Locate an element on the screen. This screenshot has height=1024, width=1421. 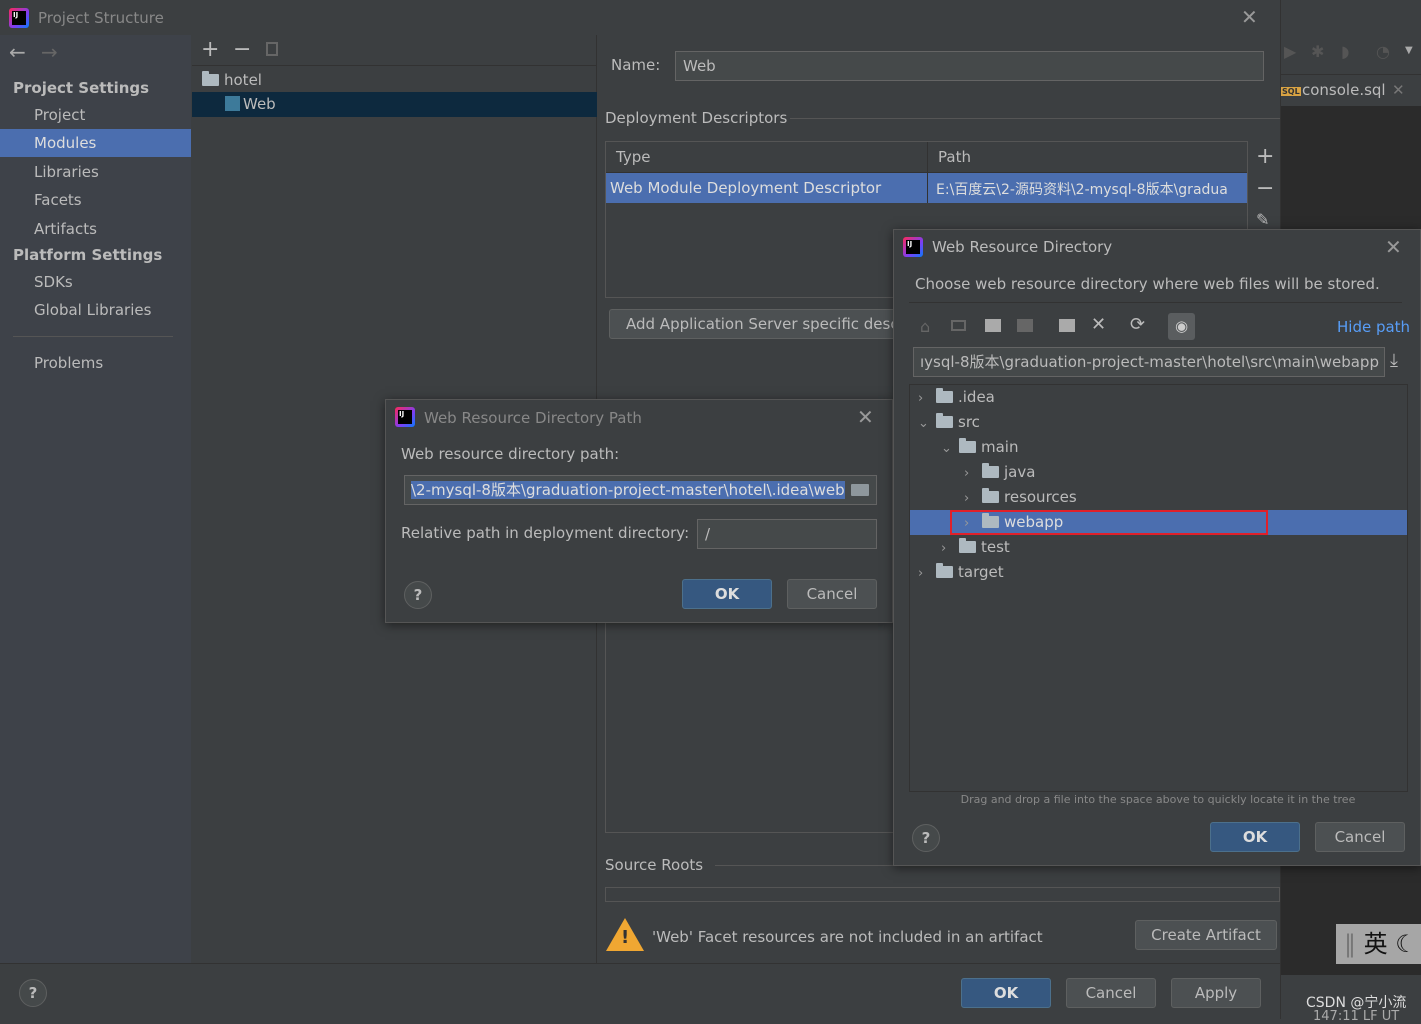
tree-item-main: ⌄ main is located at coordinates (1158, 447).